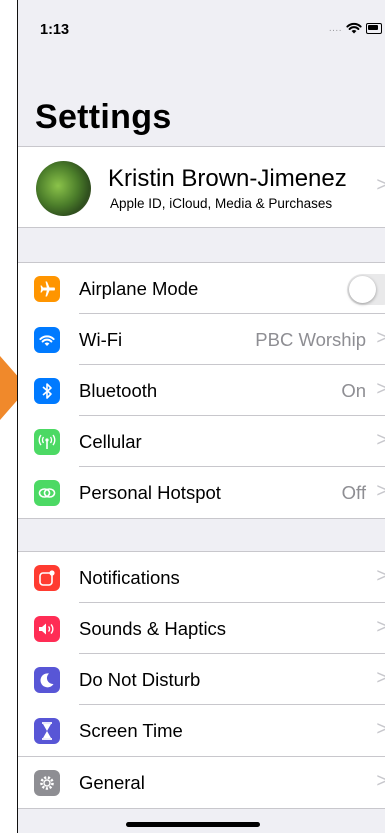 The image size is (385, 833). I want to click on row-notifications: Notifications >, so click(201, 577).